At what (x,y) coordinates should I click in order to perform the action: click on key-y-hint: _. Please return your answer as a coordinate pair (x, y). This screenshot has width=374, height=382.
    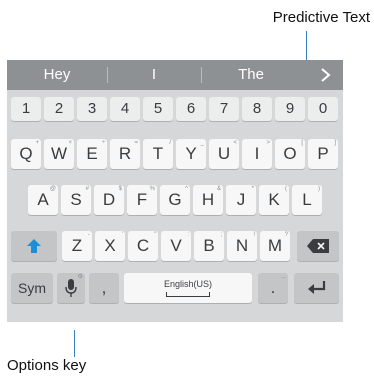
    Looking at the image, I should click on (202, 143).